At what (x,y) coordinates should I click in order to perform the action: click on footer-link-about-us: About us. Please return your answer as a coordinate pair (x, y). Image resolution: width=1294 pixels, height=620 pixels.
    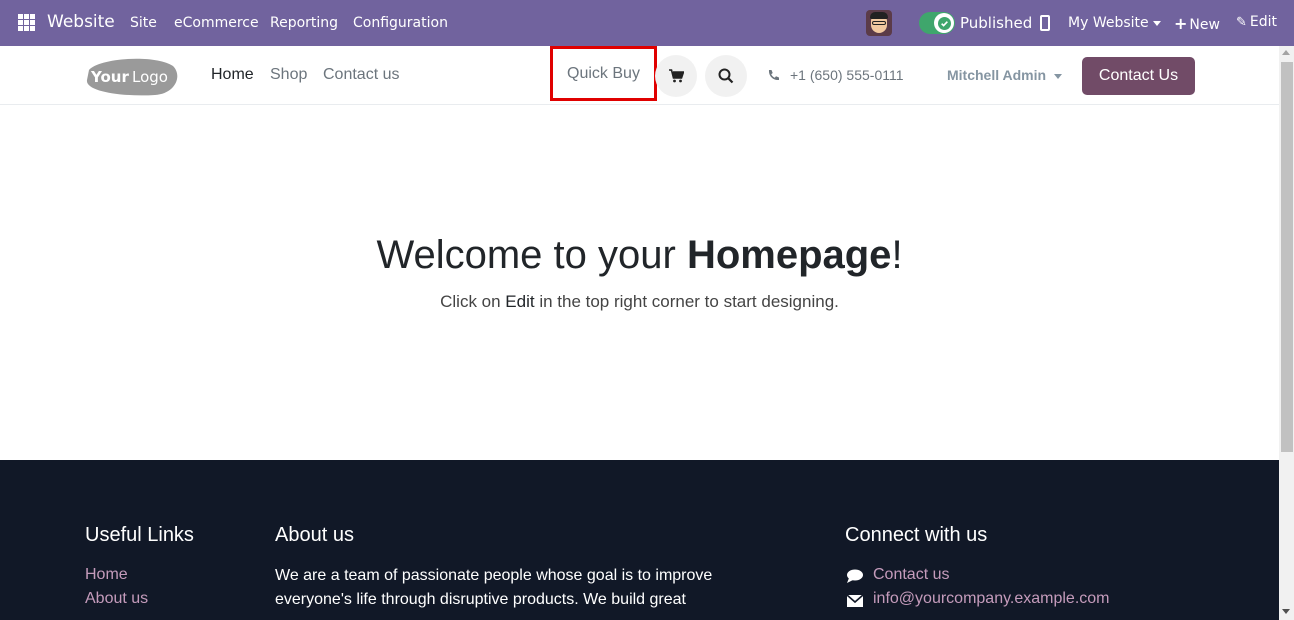
    Looking at the image, I should click on (116, 599).